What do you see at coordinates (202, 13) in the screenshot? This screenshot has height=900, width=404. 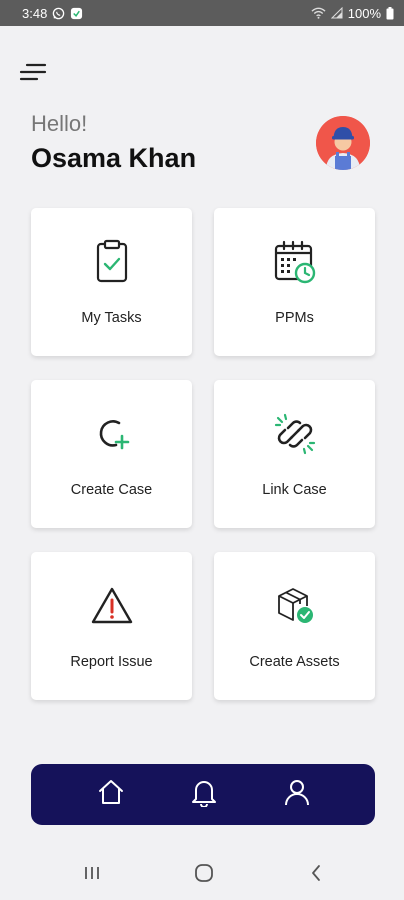 I see `status-bar: 3:48 100%` at bounding box center [202, 13].